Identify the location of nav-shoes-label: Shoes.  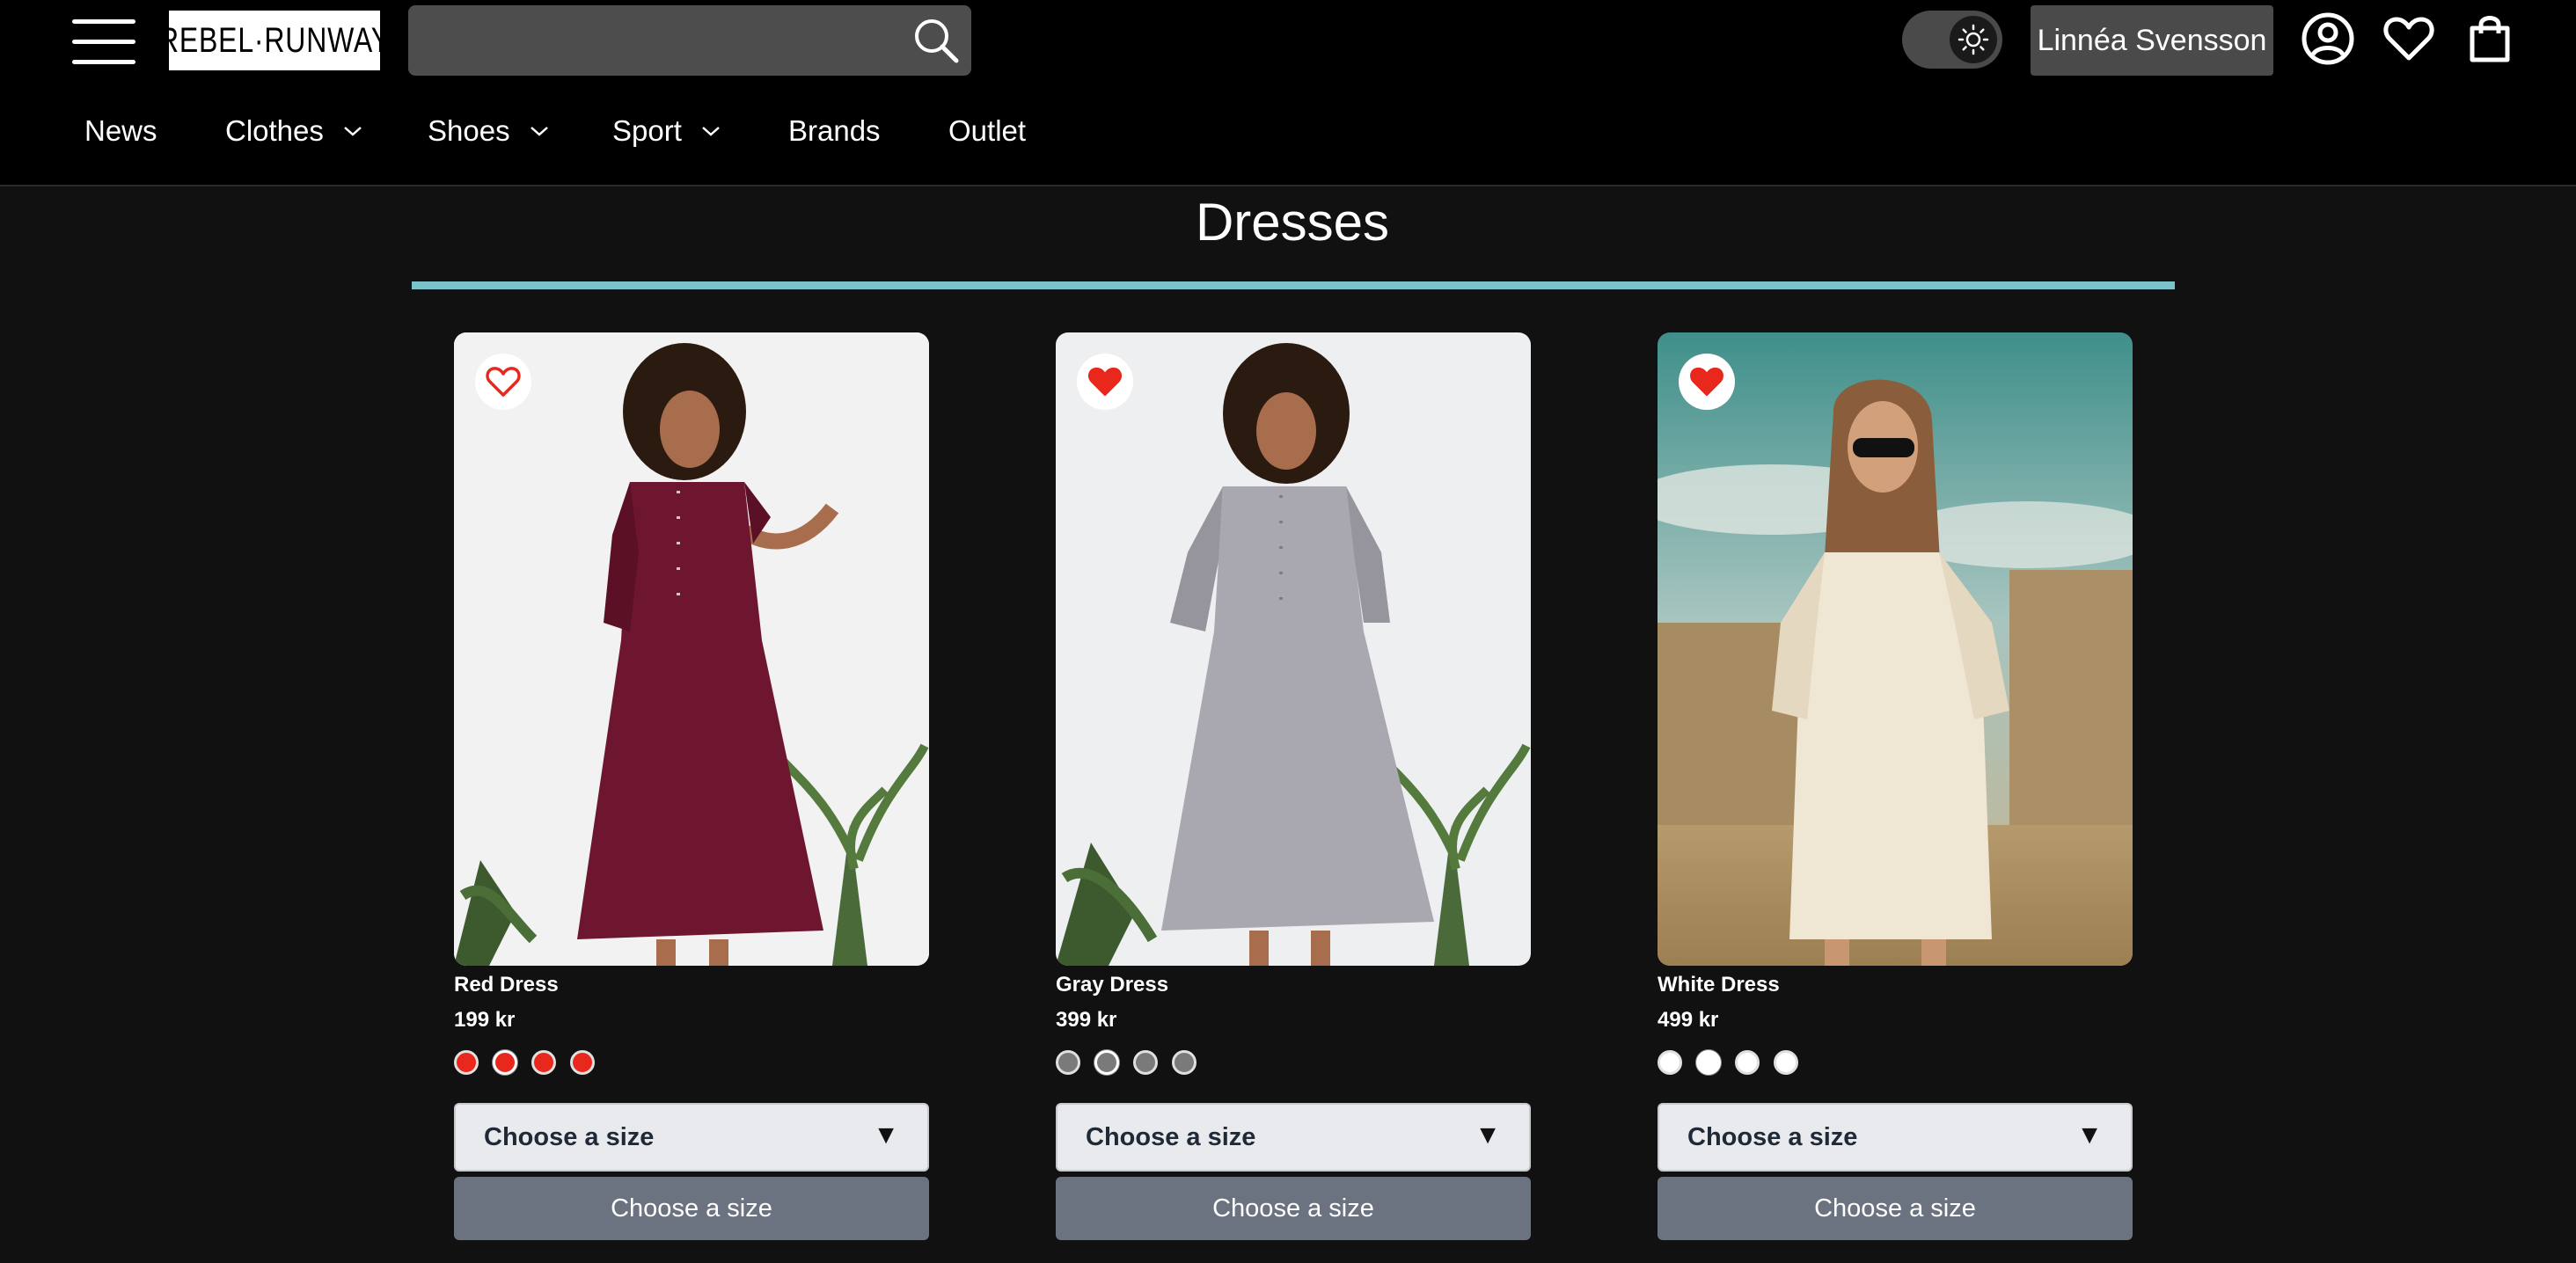
(469, 131).